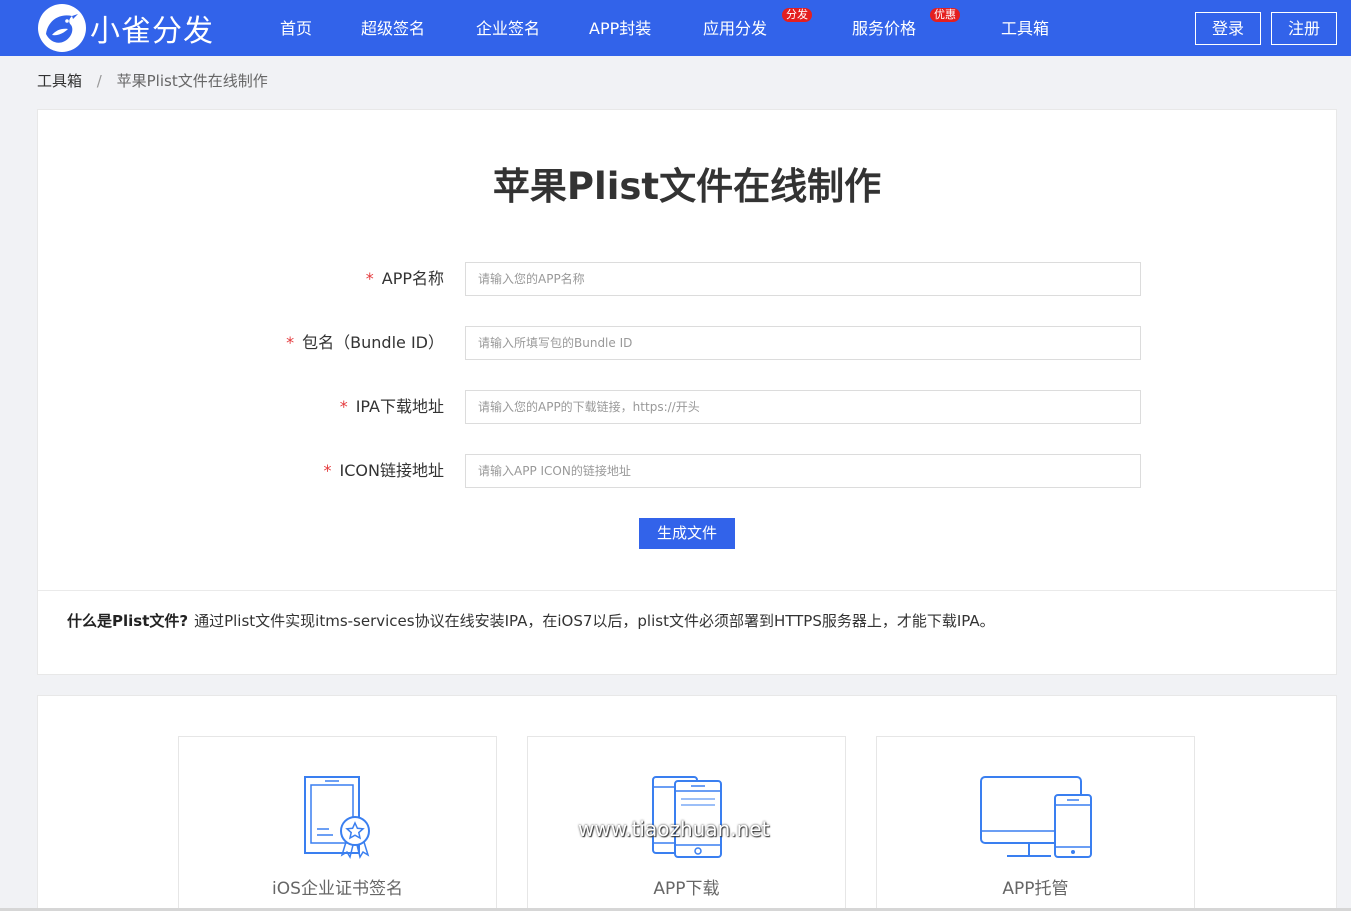 The image size is (1351, 911). What do you see at coordinates (797, 15) in the screenshot?
I see `distribution-badge: 分发` at bounding box center [797, 15].